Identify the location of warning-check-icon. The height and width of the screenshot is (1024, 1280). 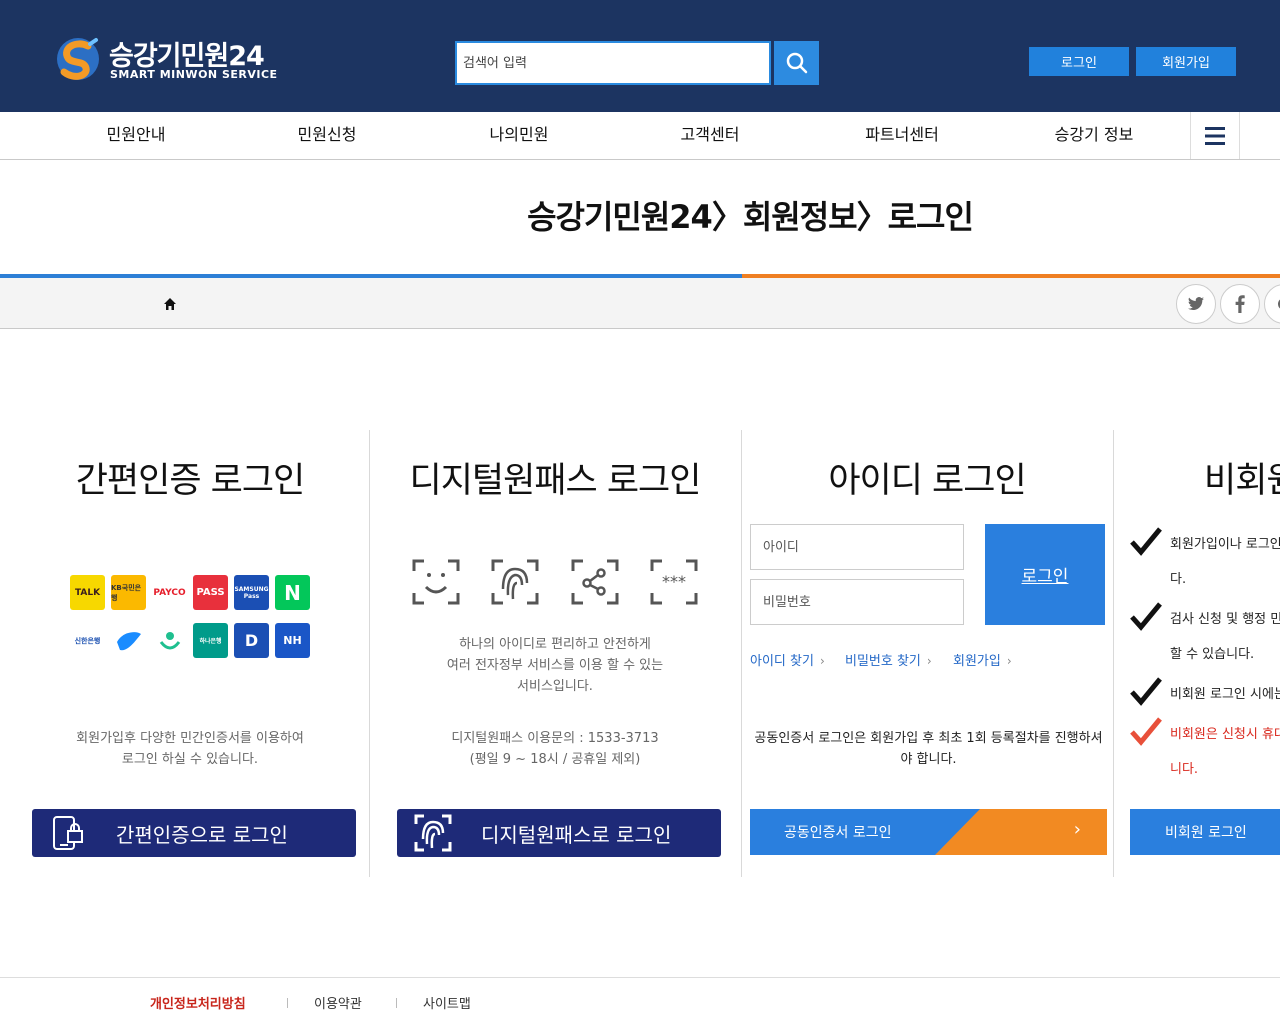
(1146, 731).